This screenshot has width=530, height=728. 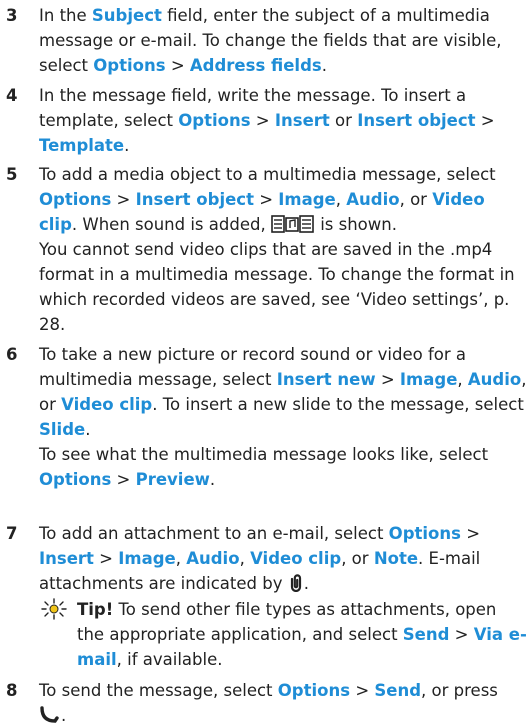 What do you see at coordinates (292, 224) in the screenshot?
I see `sound-added-icon` at bounding box center [292, 224].